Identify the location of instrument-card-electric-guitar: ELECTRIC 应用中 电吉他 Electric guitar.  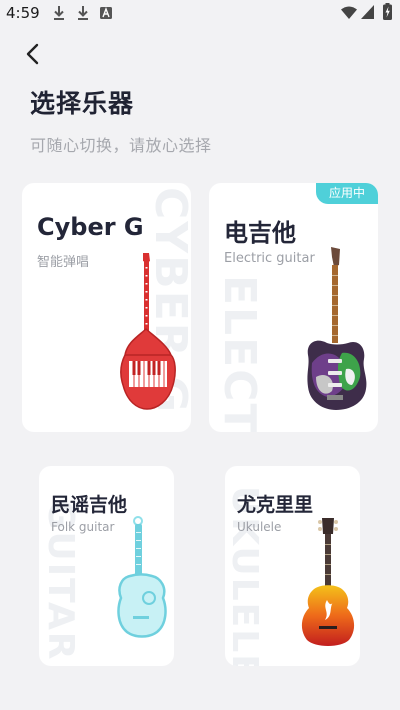
(293, 307).